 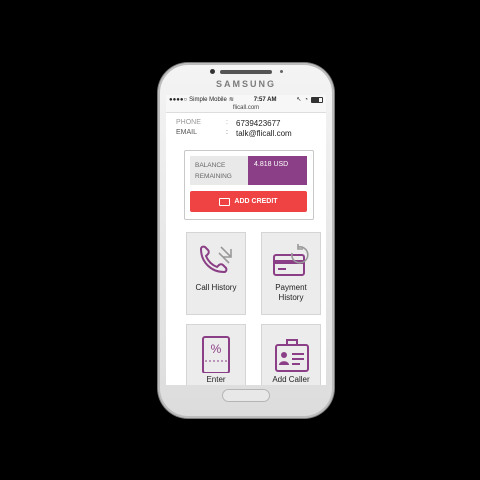 I want to click on email-row: EMAIL : talk@flicall.com, so click(x=248, y=133).